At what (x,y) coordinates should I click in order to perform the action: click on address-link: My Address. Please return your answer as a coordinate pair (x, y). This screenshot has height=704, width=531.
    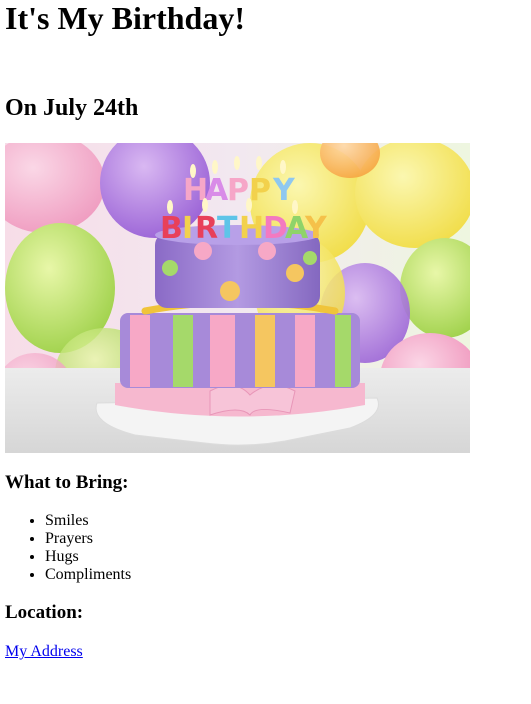
    Looking at the image, I should click on (44, 652).